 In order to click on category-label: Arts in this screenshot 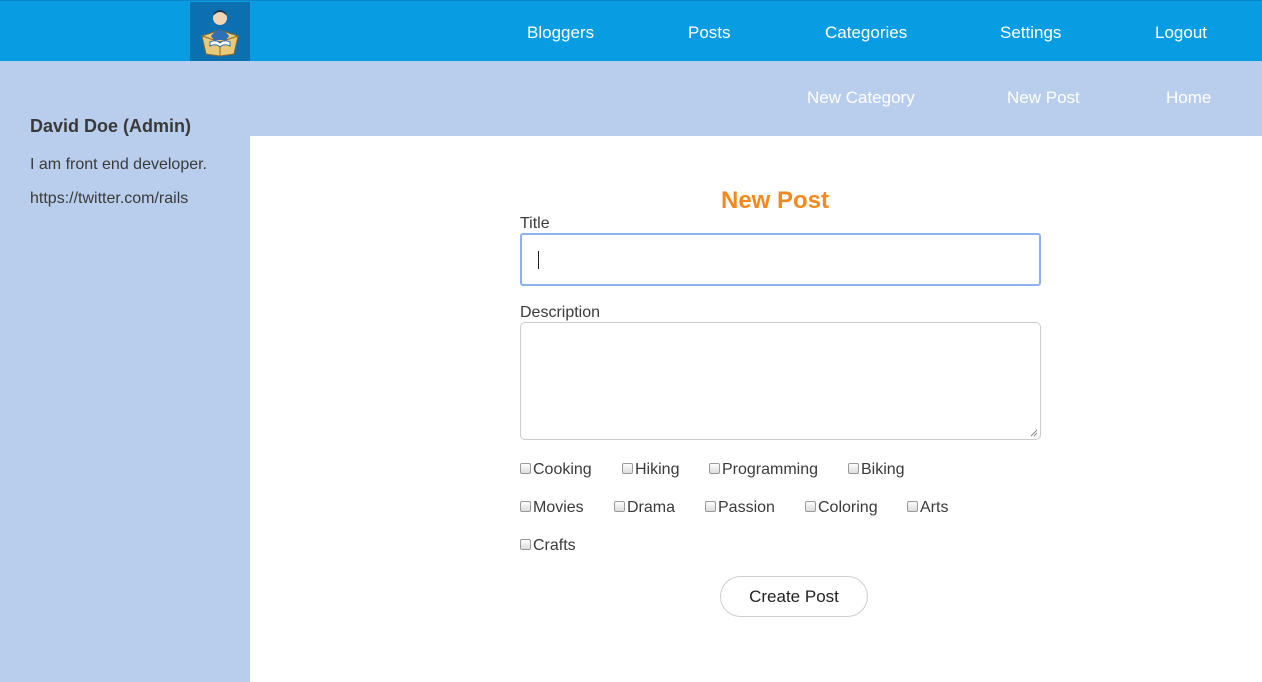, I will do `click(934, 507)`.